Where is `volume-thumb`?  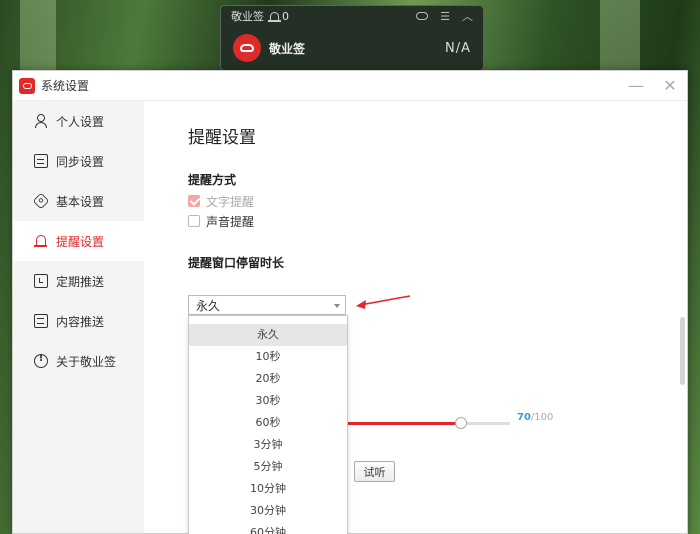 volume-thumb is located at coordinates (461, 423).